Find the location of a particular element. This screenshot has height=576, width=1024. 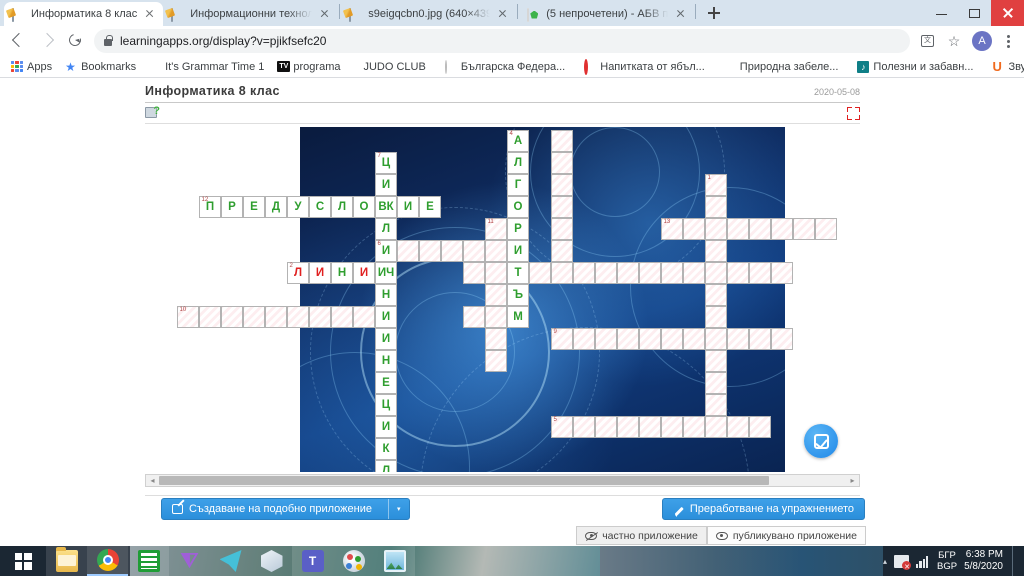

crossword-cell: Д is located at coordinates (276, 207).